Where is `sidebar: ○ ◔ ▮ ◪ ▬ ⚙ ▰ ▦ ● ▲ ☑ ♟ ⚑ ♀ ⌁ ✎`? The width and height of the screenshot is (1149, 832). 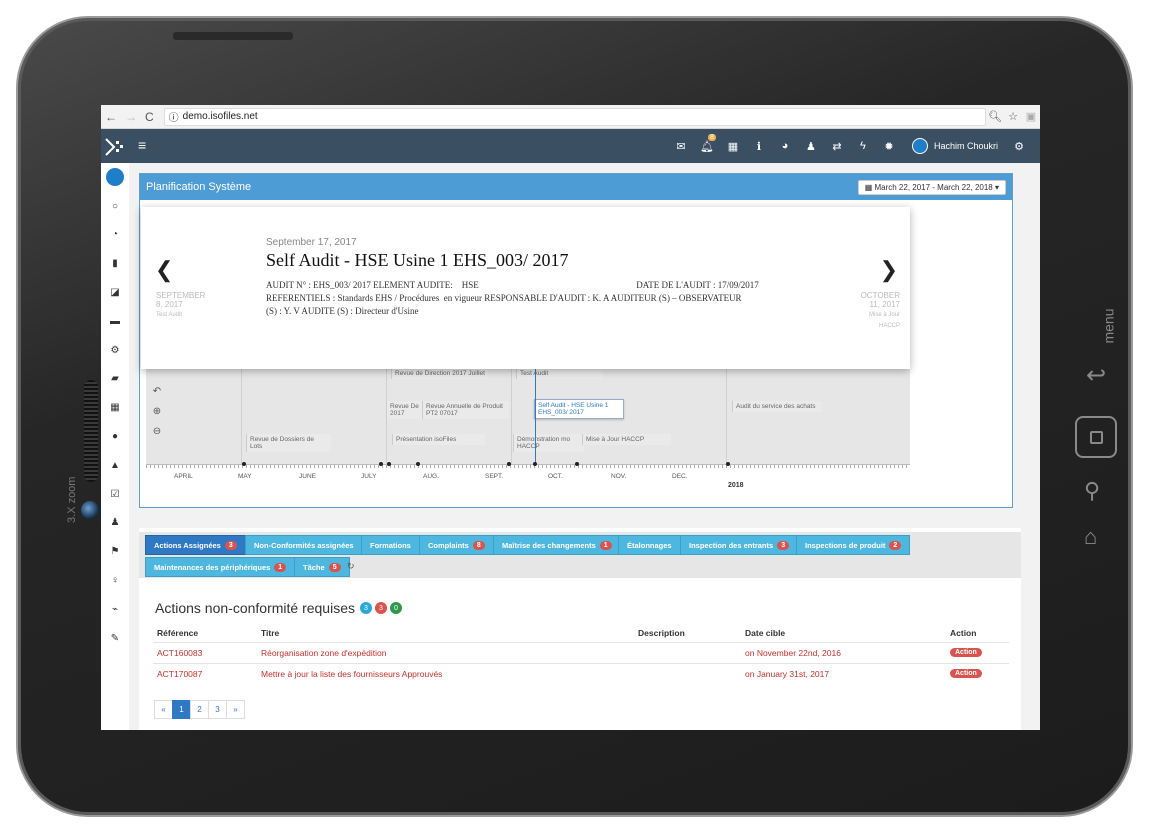 sidebar: ○ ◔ ▮ ◪ ▬ ⚙ ▰ ▦ ● ▲ ☑ ♟ ⚑ ♀ ⌁ ✎ is located at coordinates (115, 446).